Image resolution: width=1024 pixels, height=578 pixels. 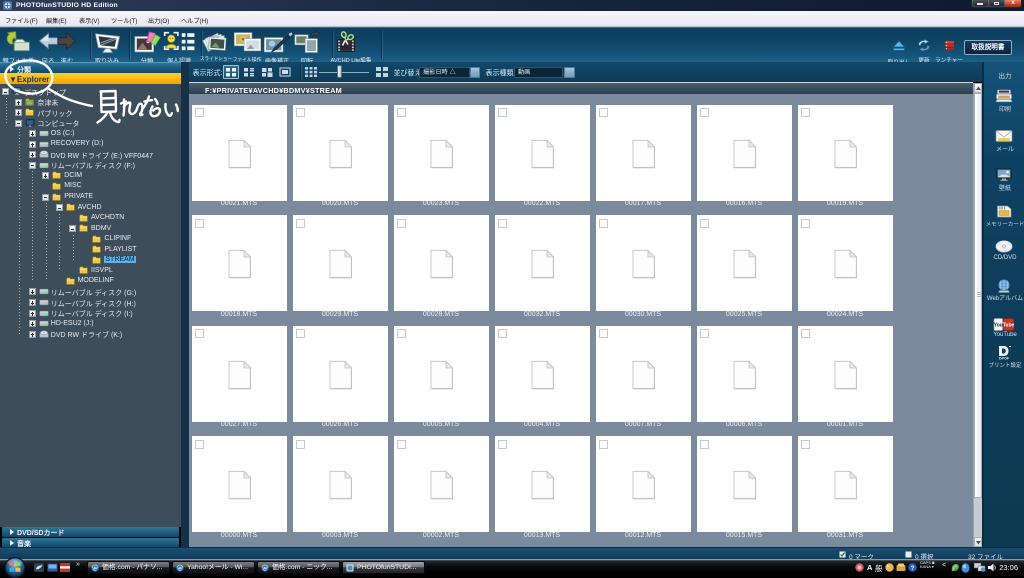 What do you see at coordinates (1004, 359) in the screenshot?
I see `svg-text: DPOF` at bounding box center [1004, 359].